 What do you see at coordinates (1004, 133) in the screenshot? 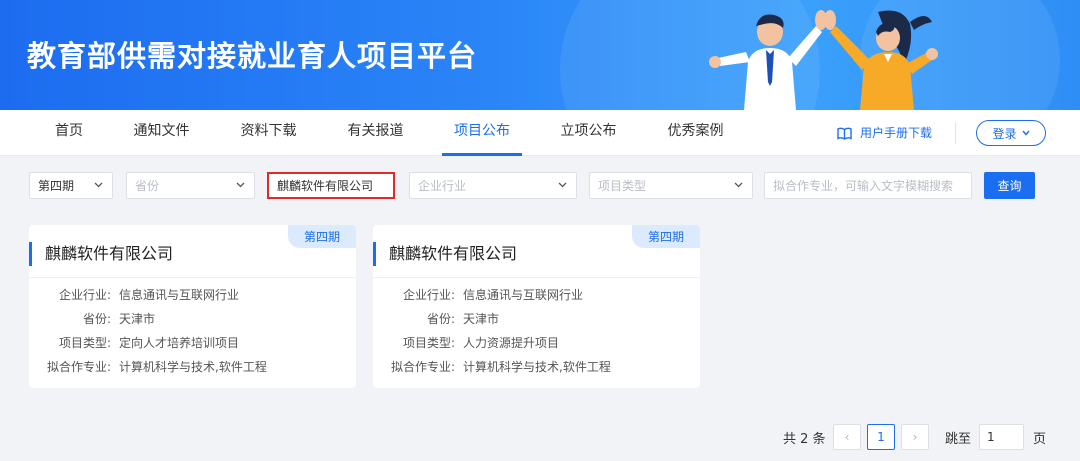
I see `login-label: 登录` at bounding box center [1004, 133].